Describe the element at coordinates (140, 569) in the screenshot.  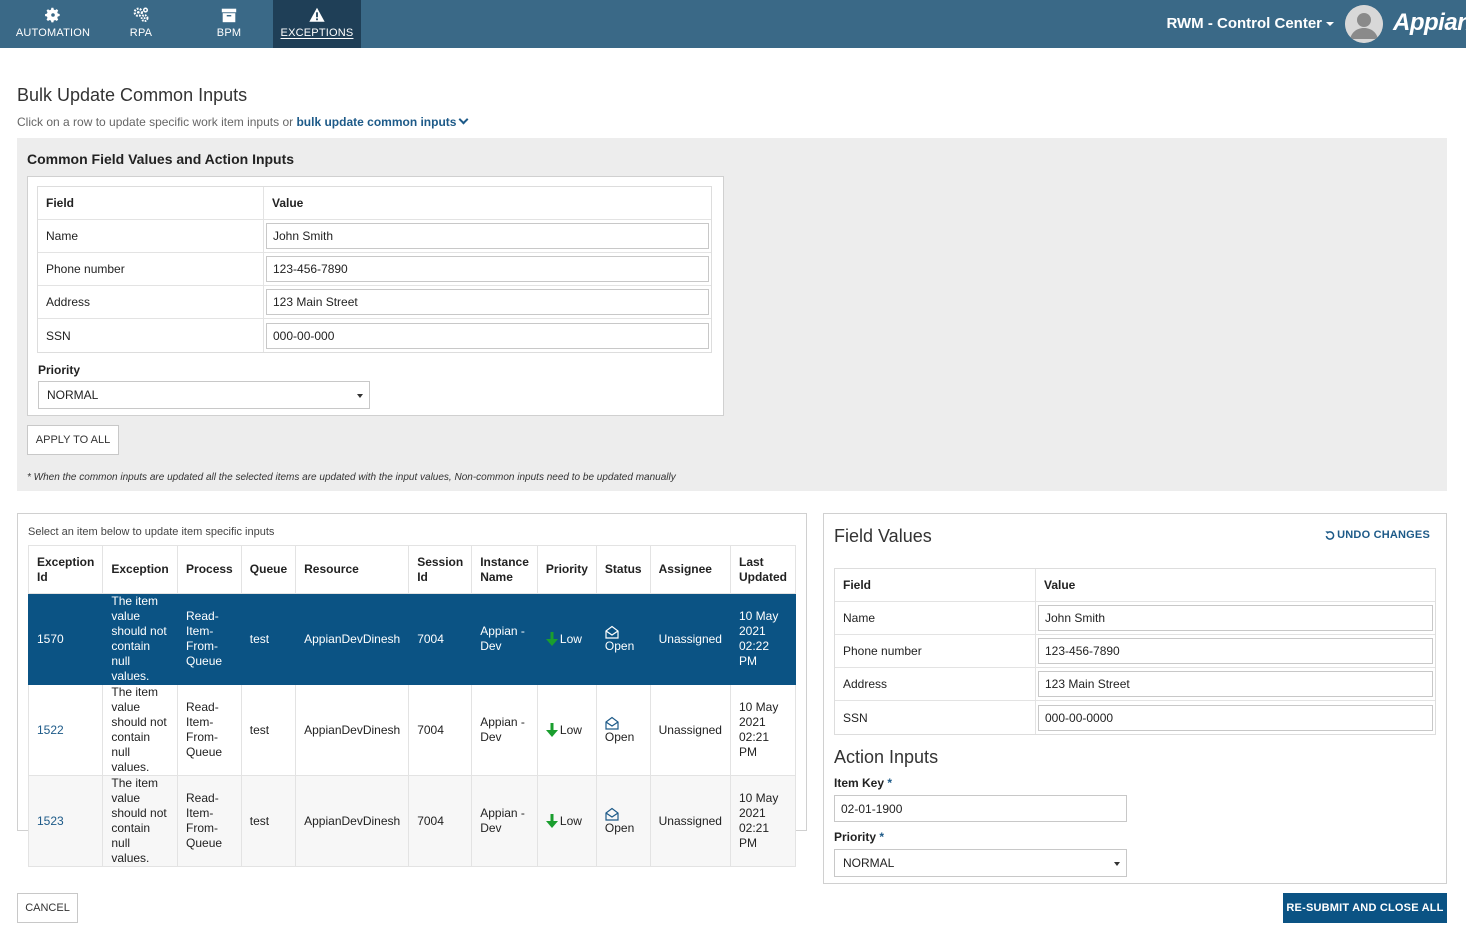
I see `col-header: Exception` at that location.